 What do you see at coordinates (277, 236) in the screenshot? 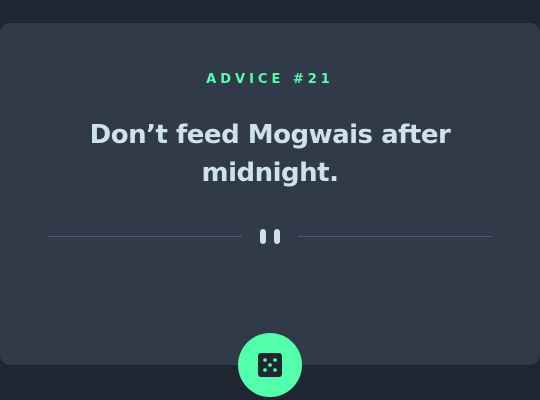
I see `pause-bar-right` at bounding box center [277, 236].